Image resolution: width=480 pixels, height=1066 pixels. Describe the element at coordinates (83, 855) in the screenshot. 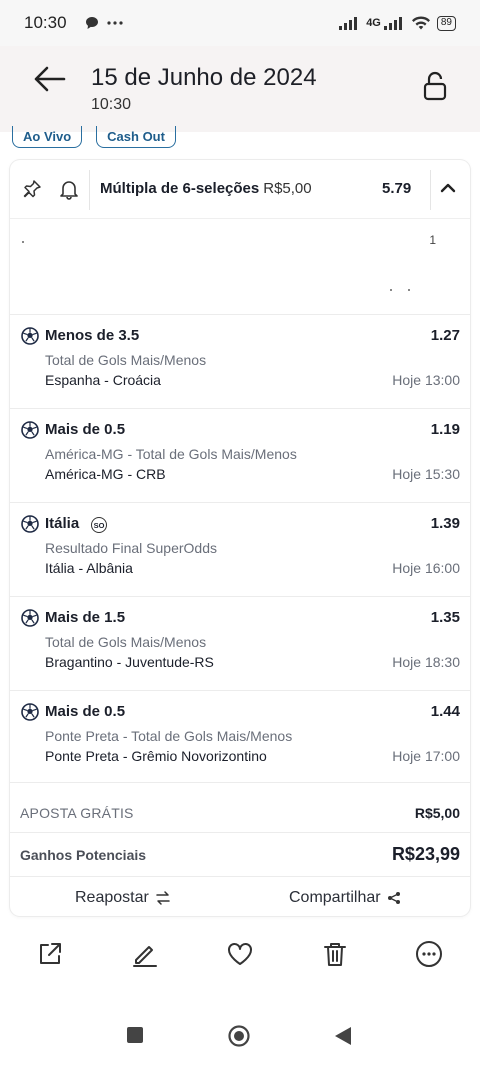

I see `potential-winnings-label: Ganhos Potenciais` at that location.